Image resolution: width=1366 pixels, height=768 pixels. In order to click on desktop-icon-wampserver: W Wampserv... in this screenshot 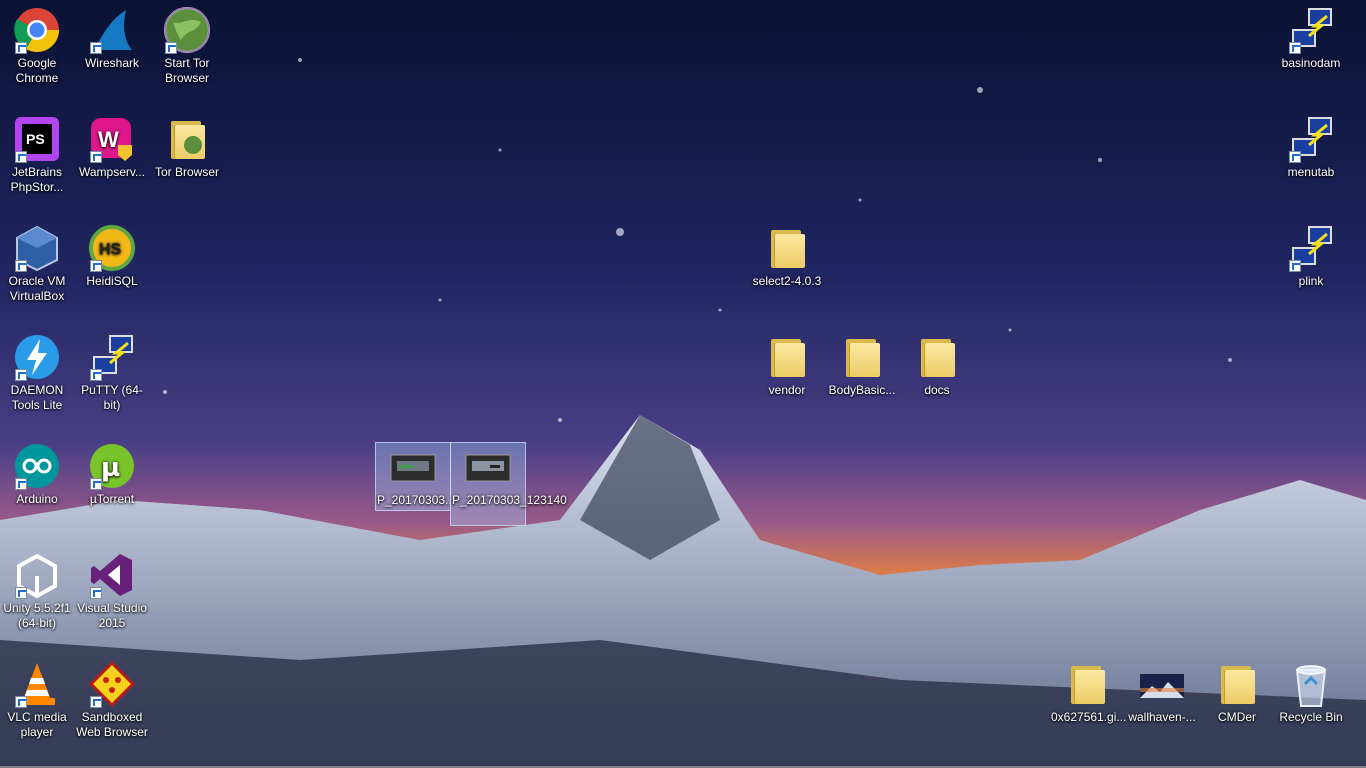, I will do `click(112, 147)`.